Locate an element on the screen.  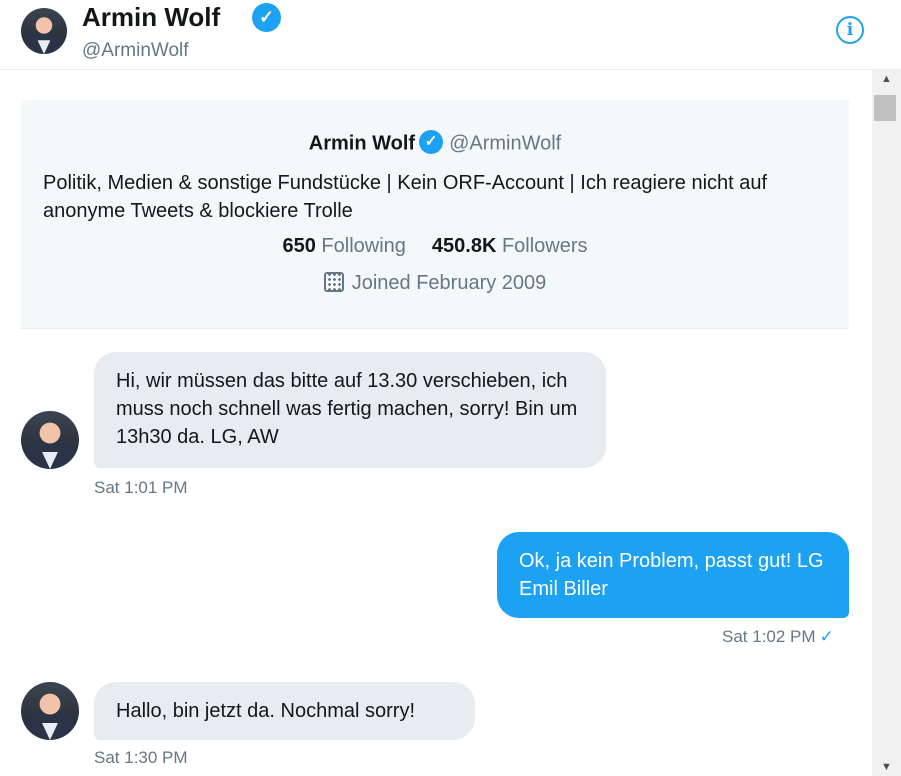
joined-date: Joined February 2009 is located at coordinates (449, 283).